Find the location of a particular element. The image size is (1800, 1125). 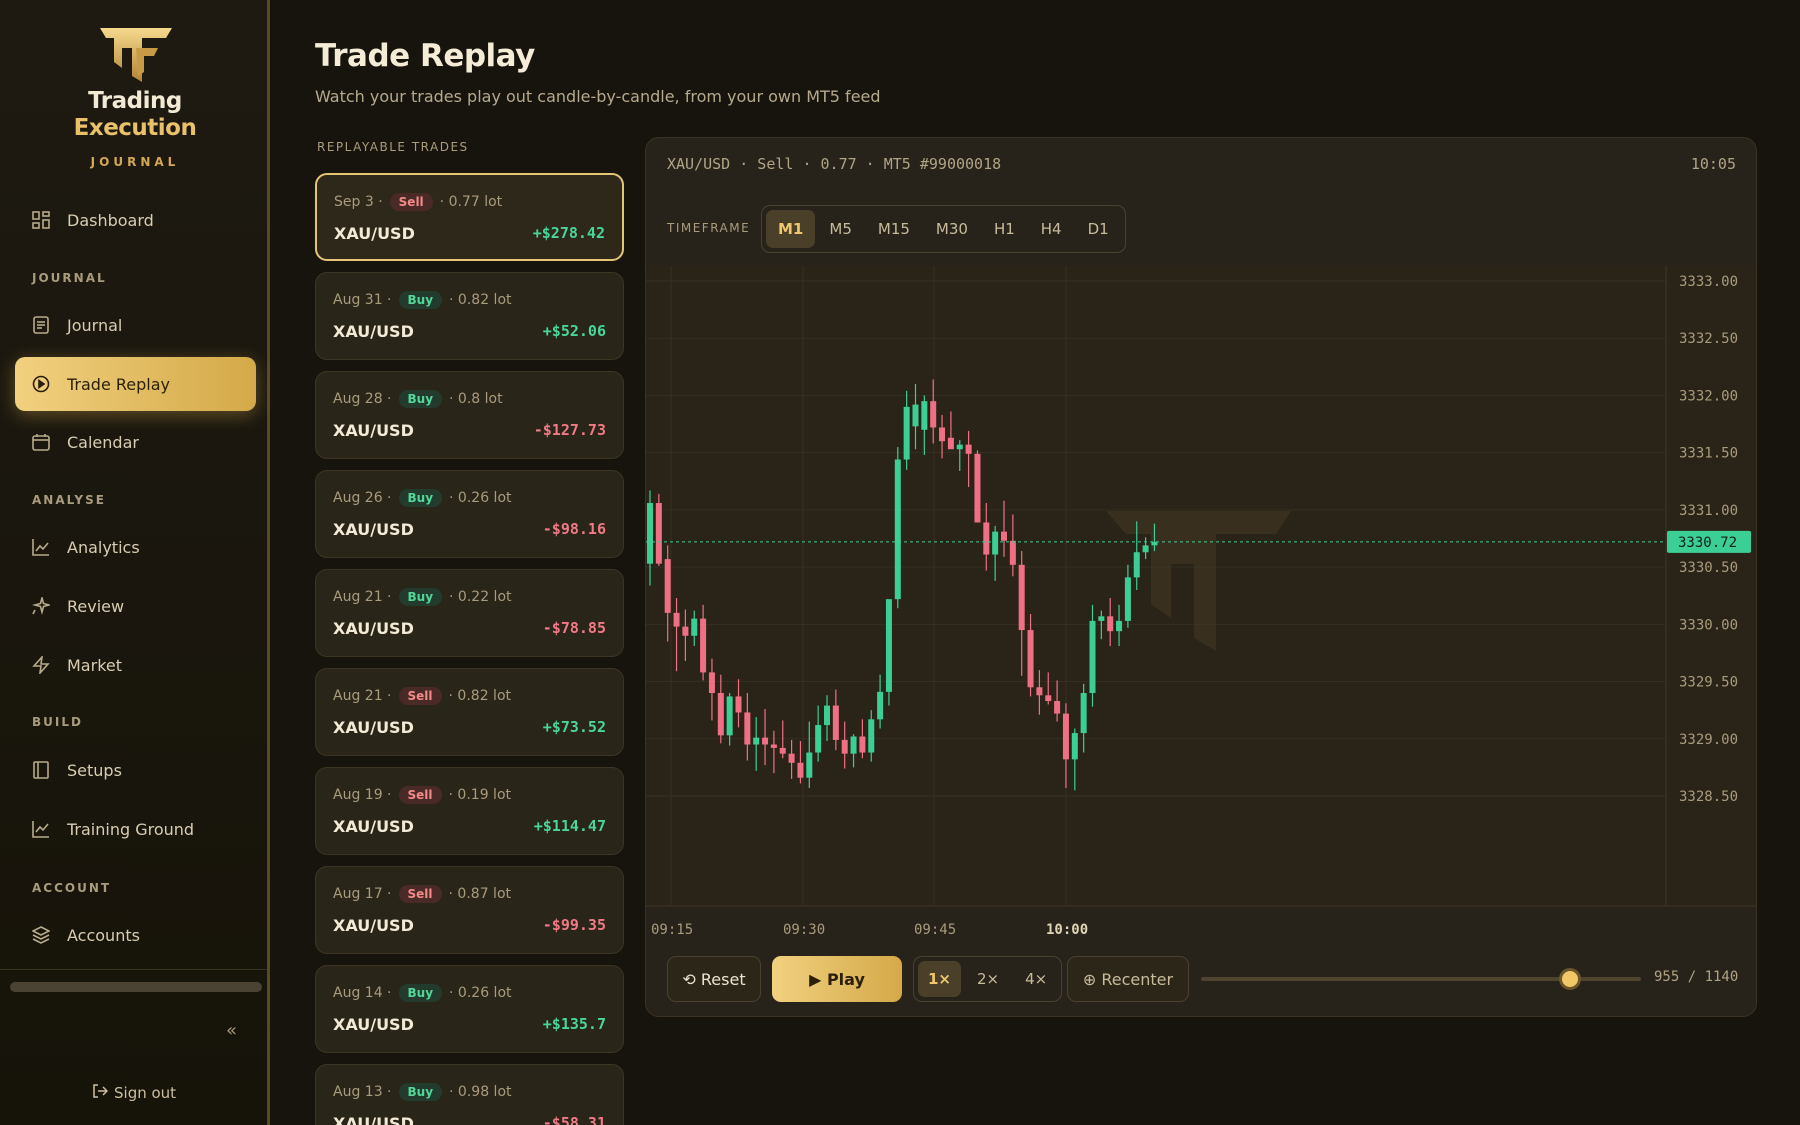

trade-pnl: -$78.85 is located at coordinates (574, 628).